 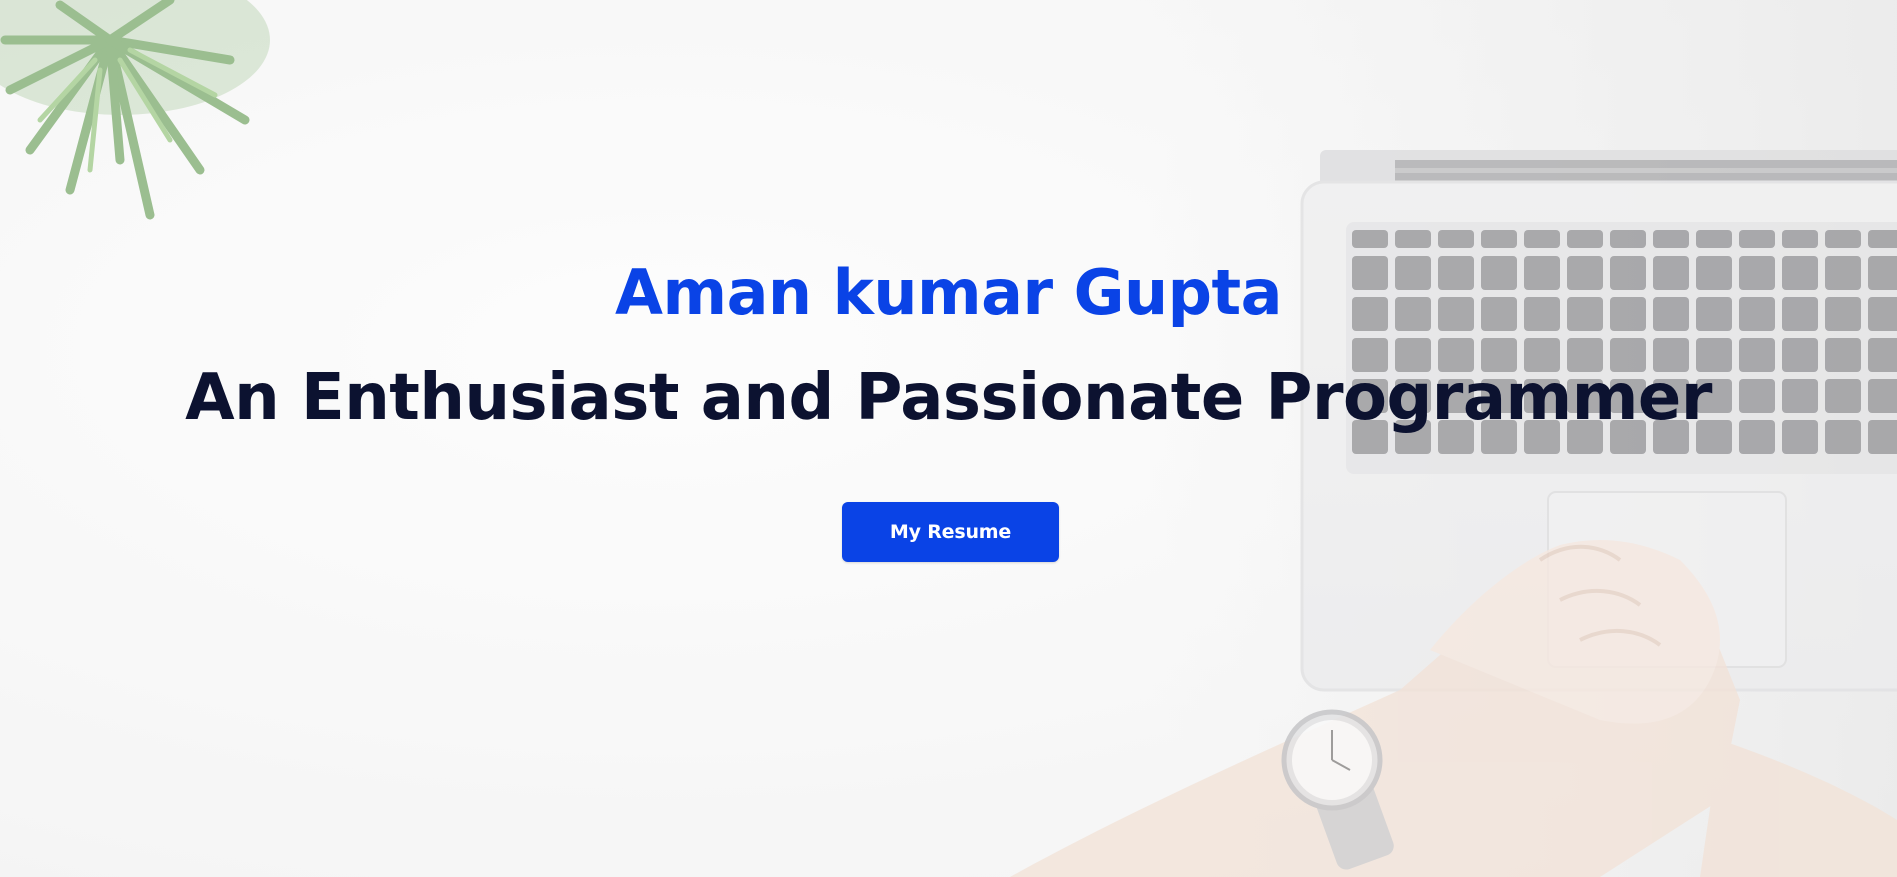 I want to click on hero-name-heading: Aman kumar Gupta, so click(x=948, y=292).